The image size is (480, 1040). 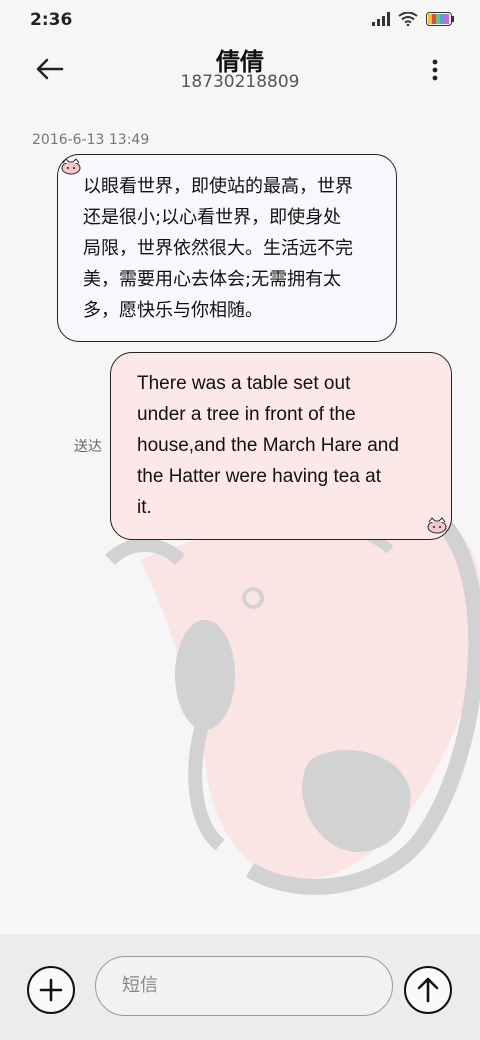 What do you see at coordinates (240, 20) in the screenshot?
I see `status-bar: 2:36` at bounding box center [240, 20].